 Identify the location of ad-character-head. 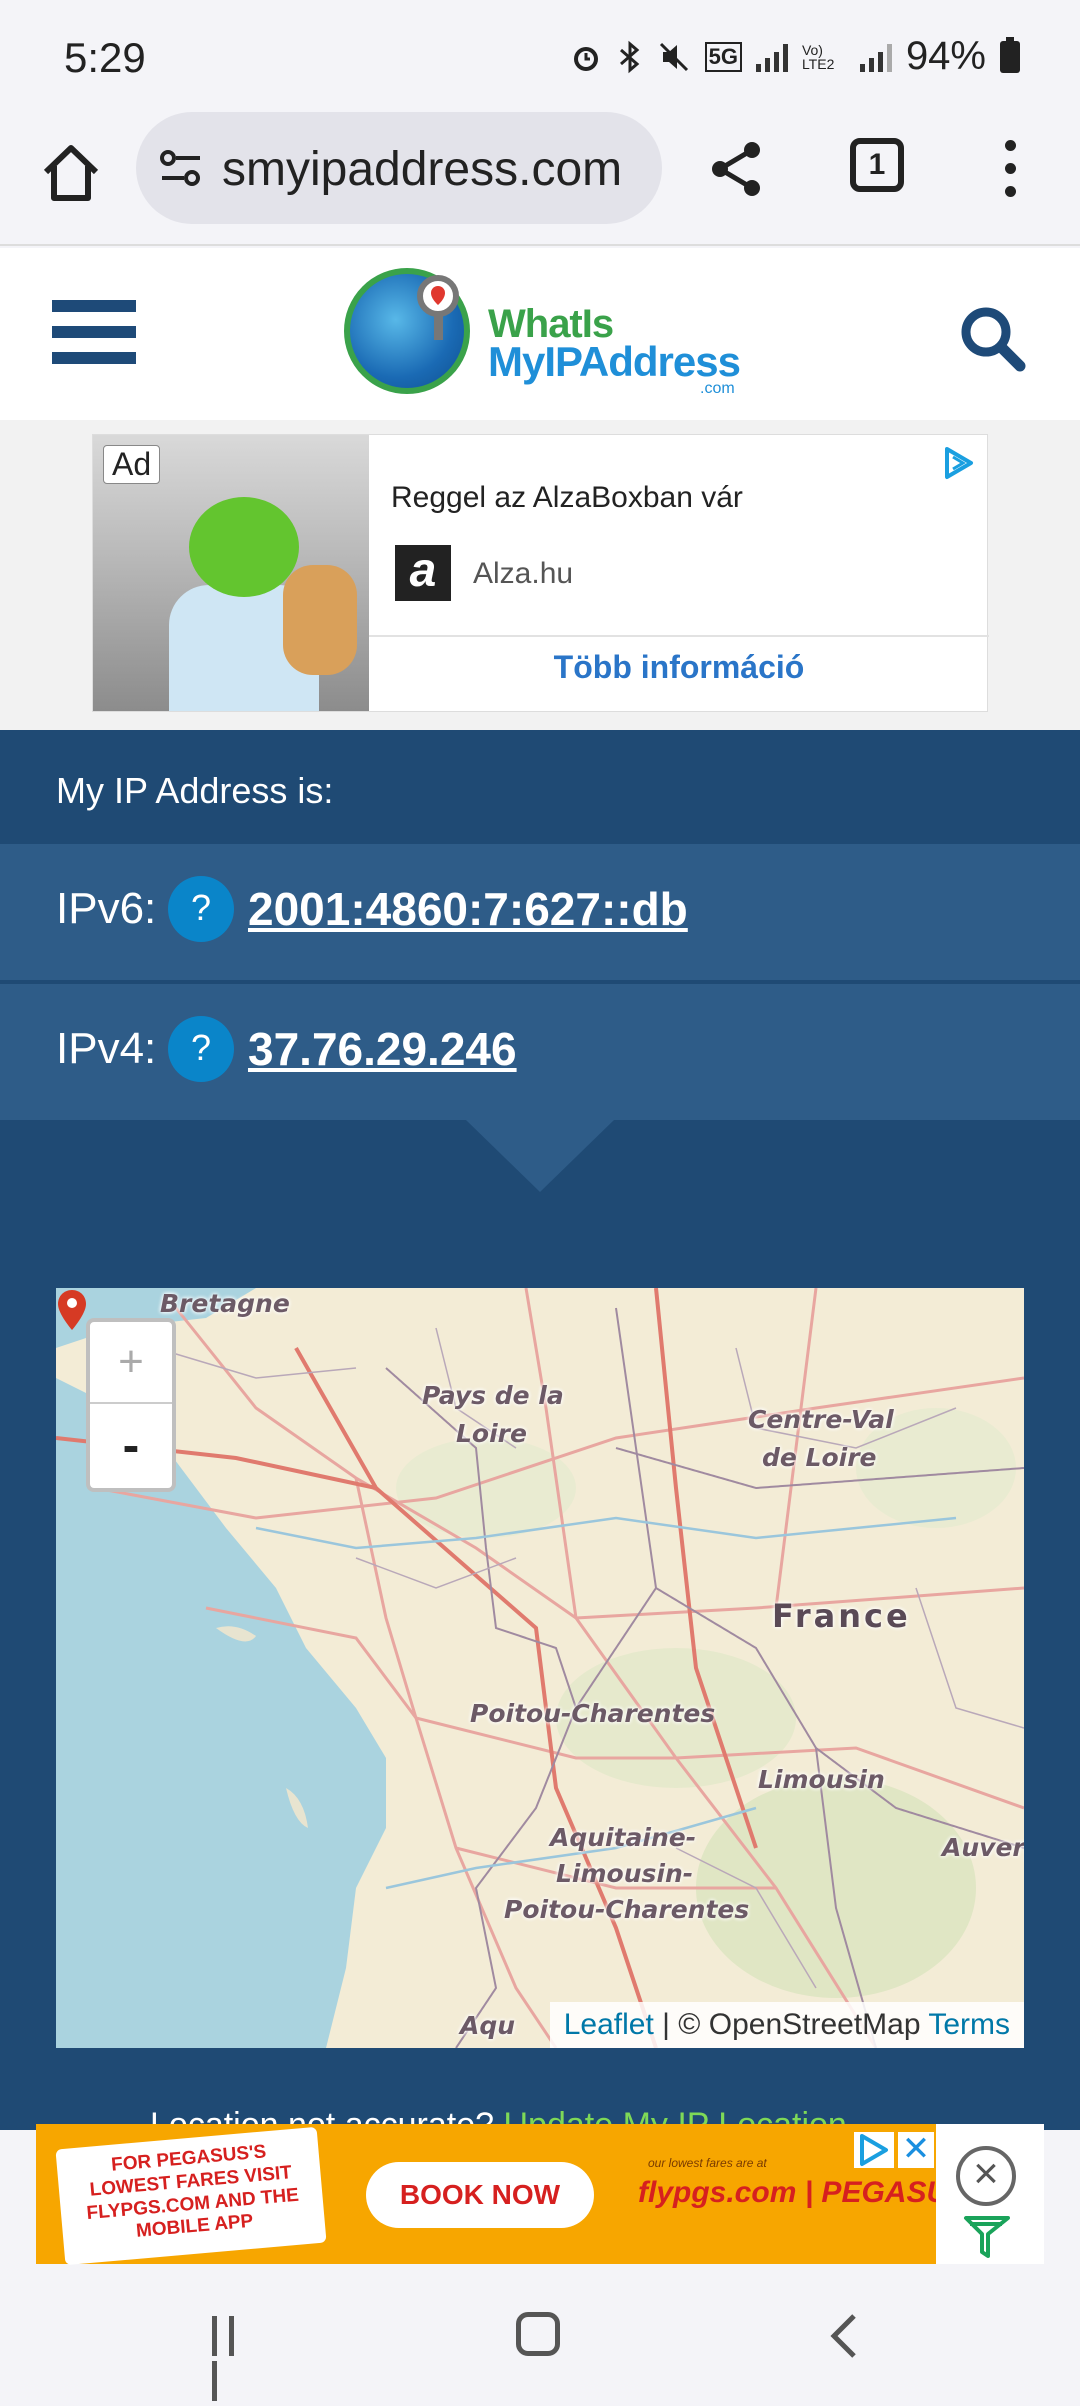
(244, 547).